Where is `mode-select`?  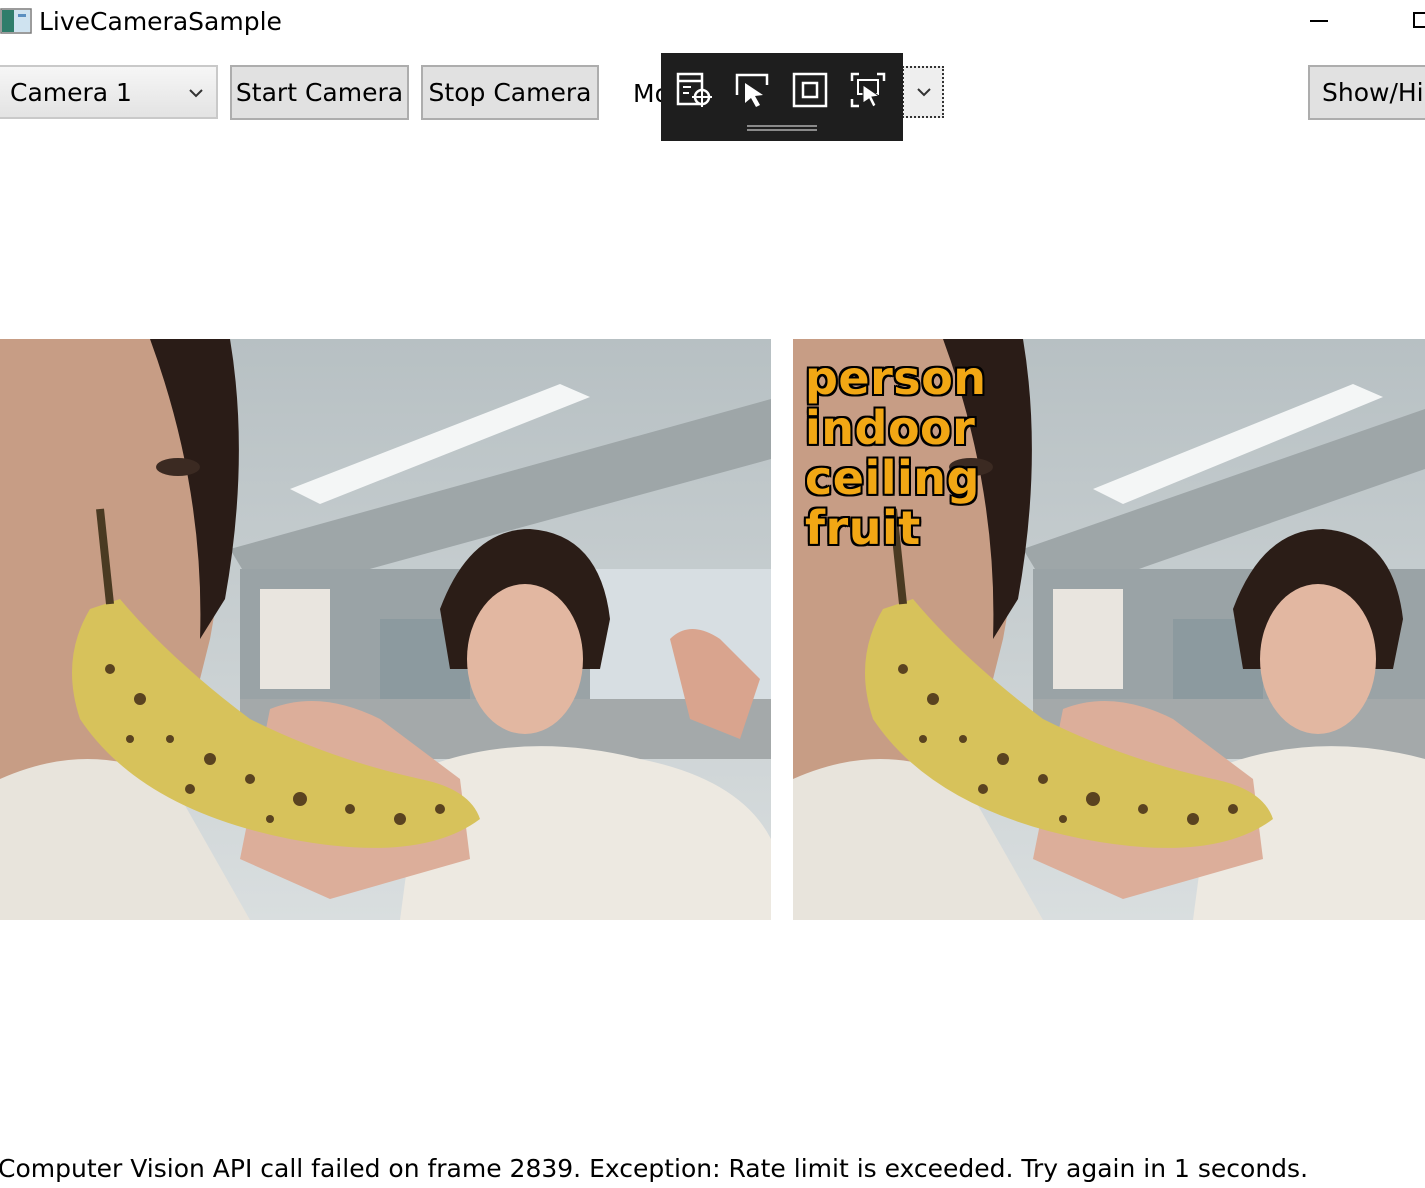 mode-select is located at coordinates (923, 92).